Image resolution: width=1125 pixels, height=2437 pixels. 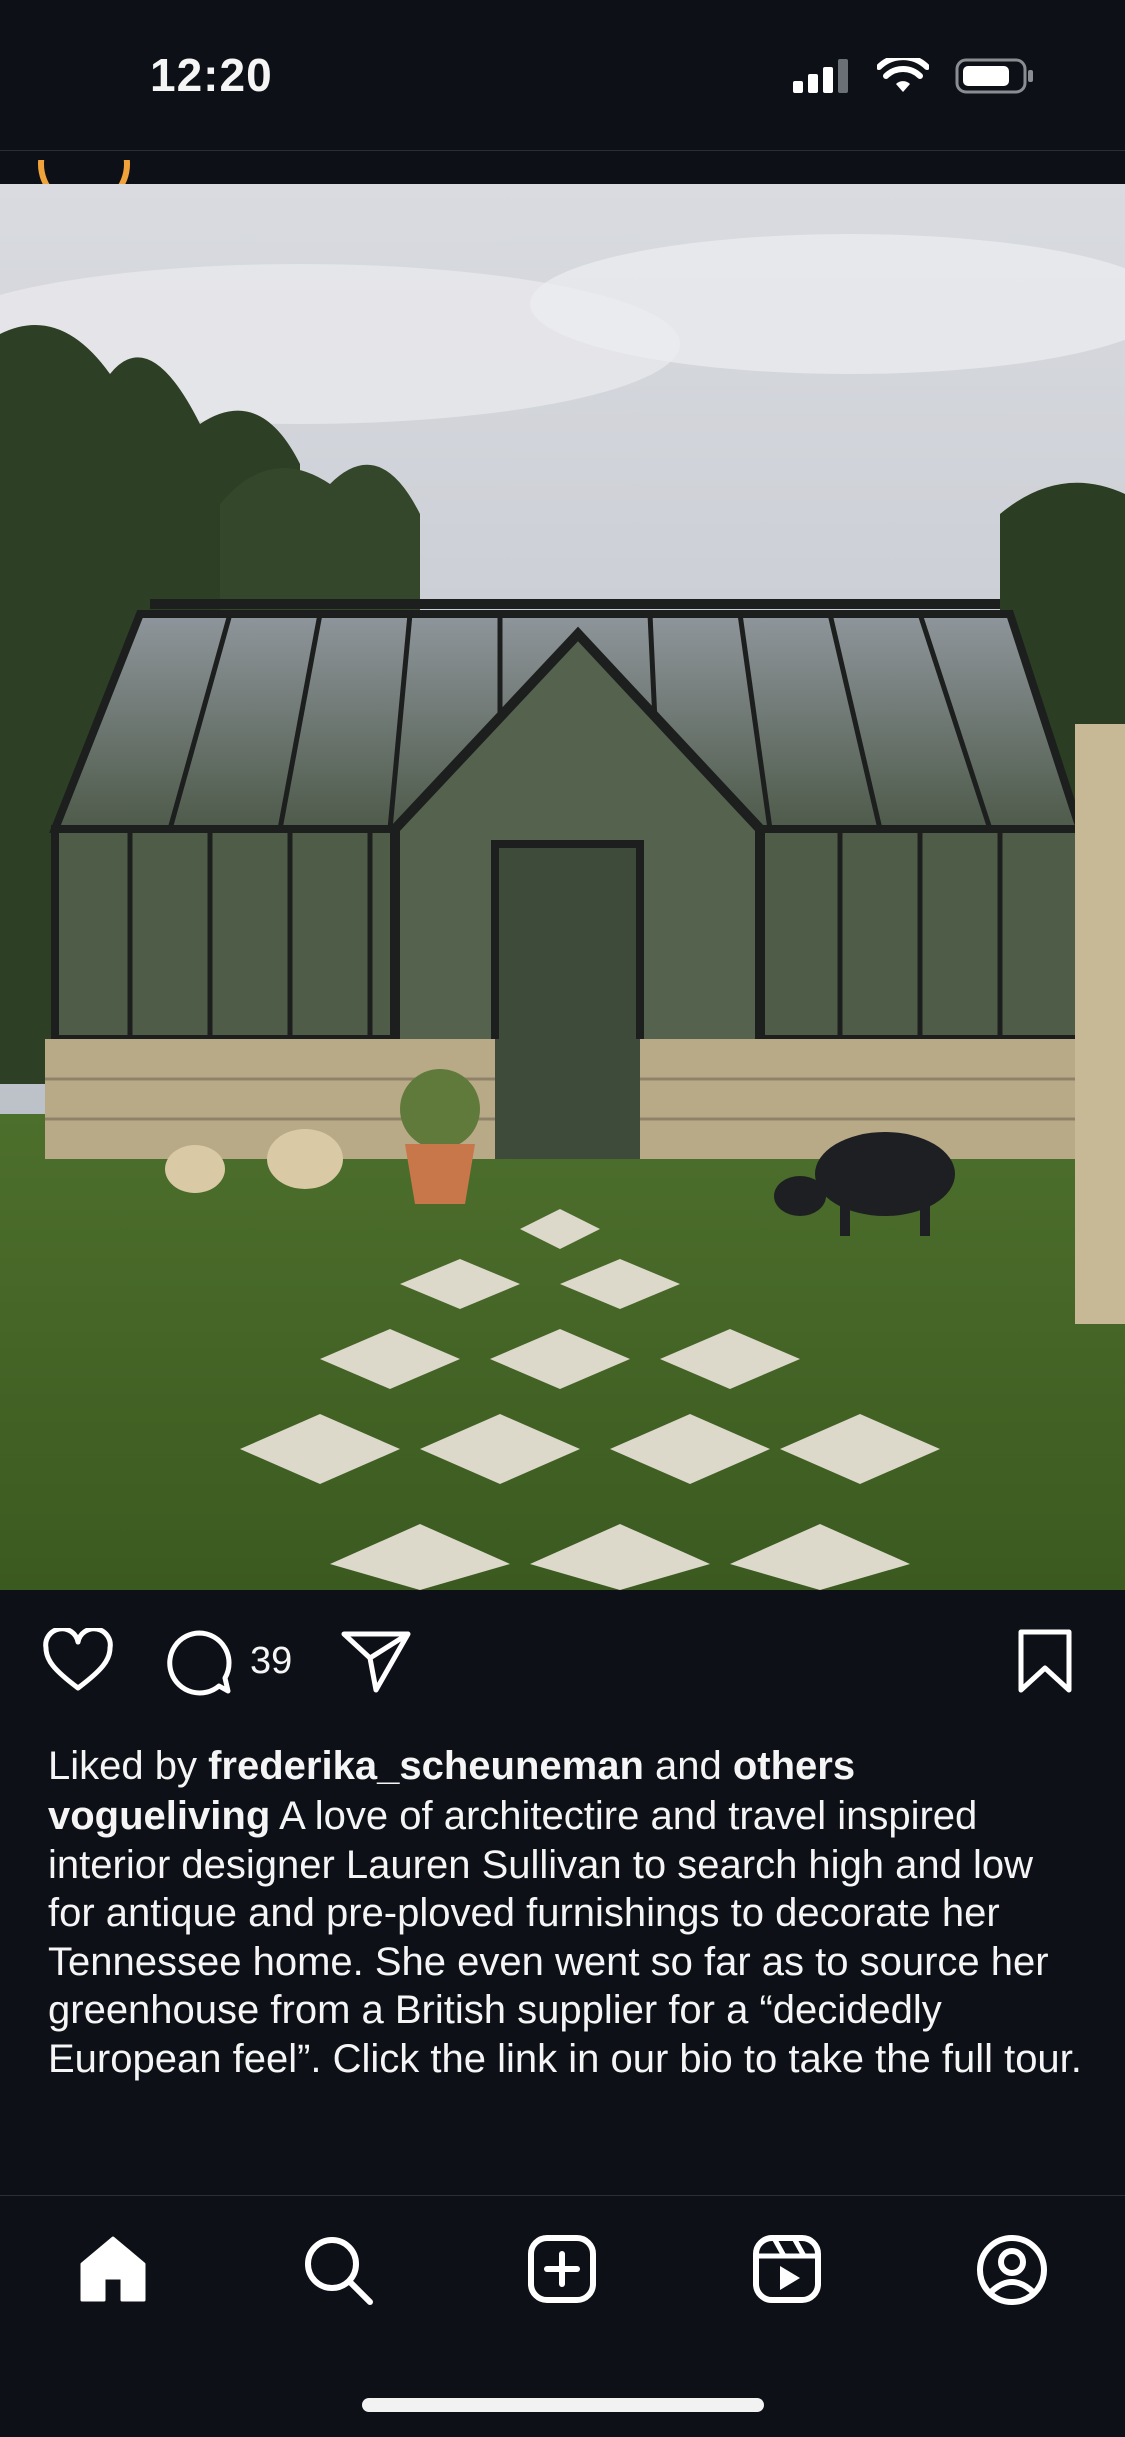 What do you see at coordinates (338, 2270) in the screenshot?
I see `search-icon` at bounding box center [338, 2270].